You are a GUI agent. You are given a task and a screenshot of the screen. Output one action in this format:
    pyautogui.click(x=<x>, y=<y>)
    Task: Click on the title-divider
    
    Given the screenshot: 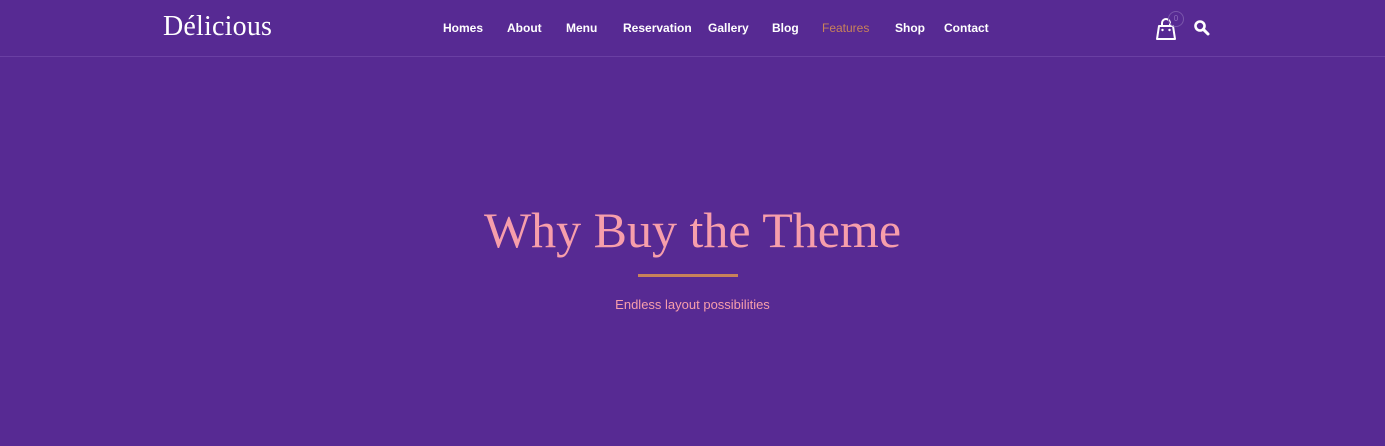 What is the action you would take?
    pyautogui.click(x=688, y=275)
    